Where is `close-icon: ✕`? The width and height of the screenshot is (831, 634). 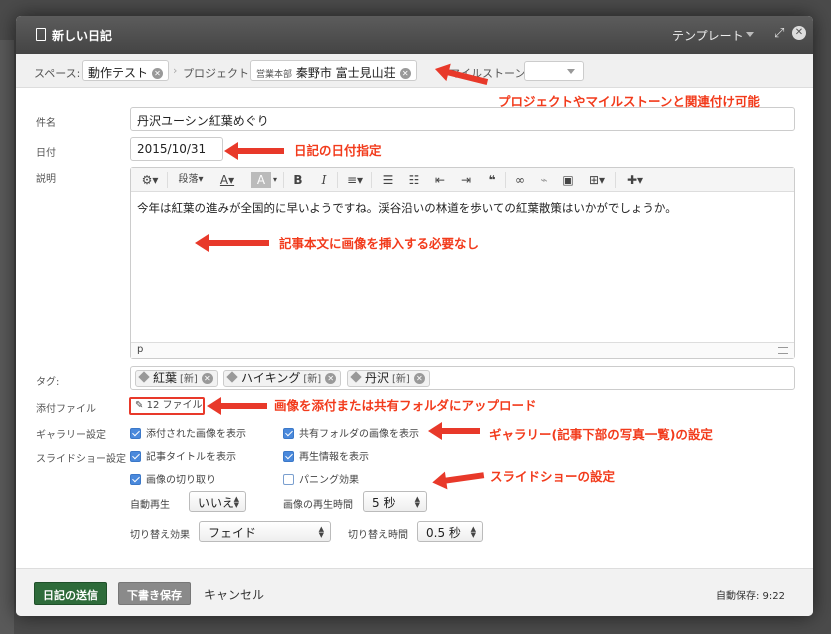
close-icon: ✕ is located at coordinates (799, 33).